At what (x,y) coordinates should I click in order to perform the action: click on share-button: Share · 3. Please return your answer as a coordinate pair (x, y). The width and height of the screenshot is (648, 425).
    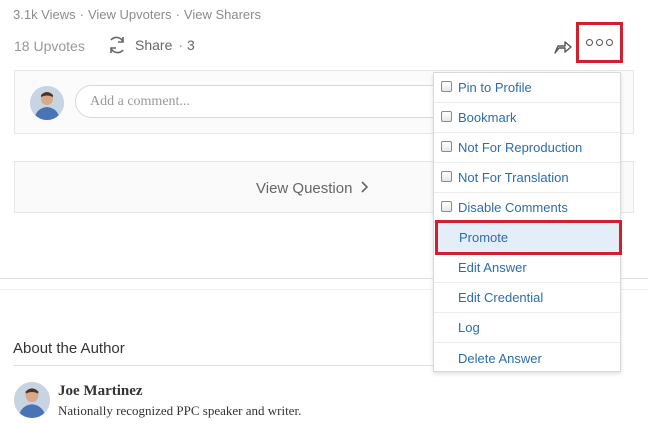
    Looking at the image, I should click on (151, 45).